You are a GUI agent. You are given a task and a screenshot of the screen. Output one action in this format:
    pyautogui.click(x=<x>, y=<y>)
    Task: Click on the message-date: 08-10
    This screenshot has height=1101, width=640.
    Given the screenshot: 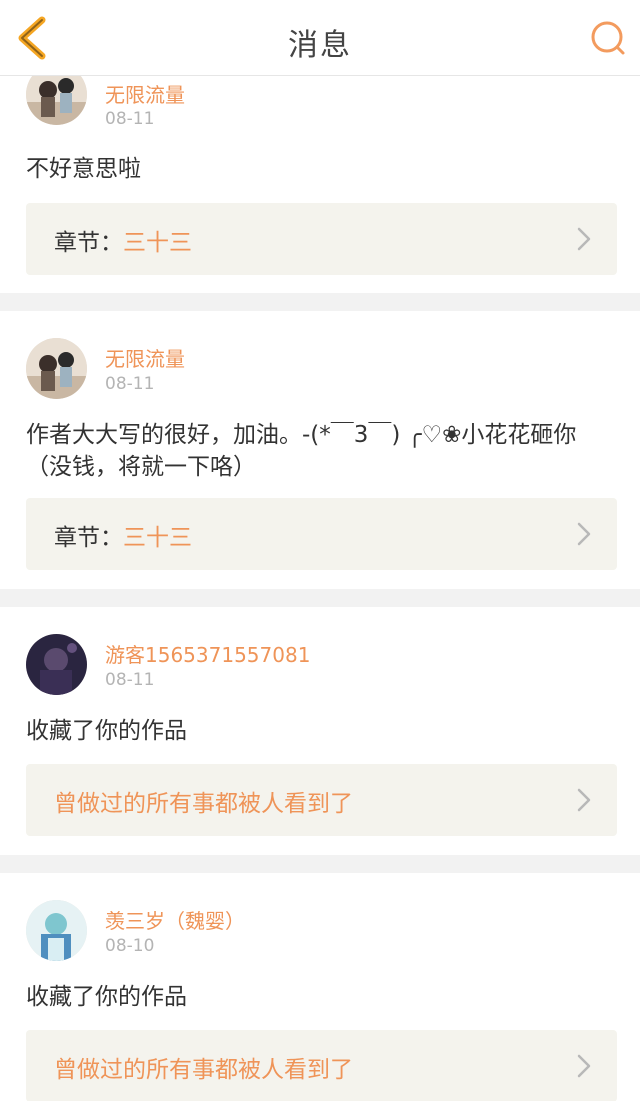 What is the action you would take?
    pyautogui.click(x=130, y=946)
    